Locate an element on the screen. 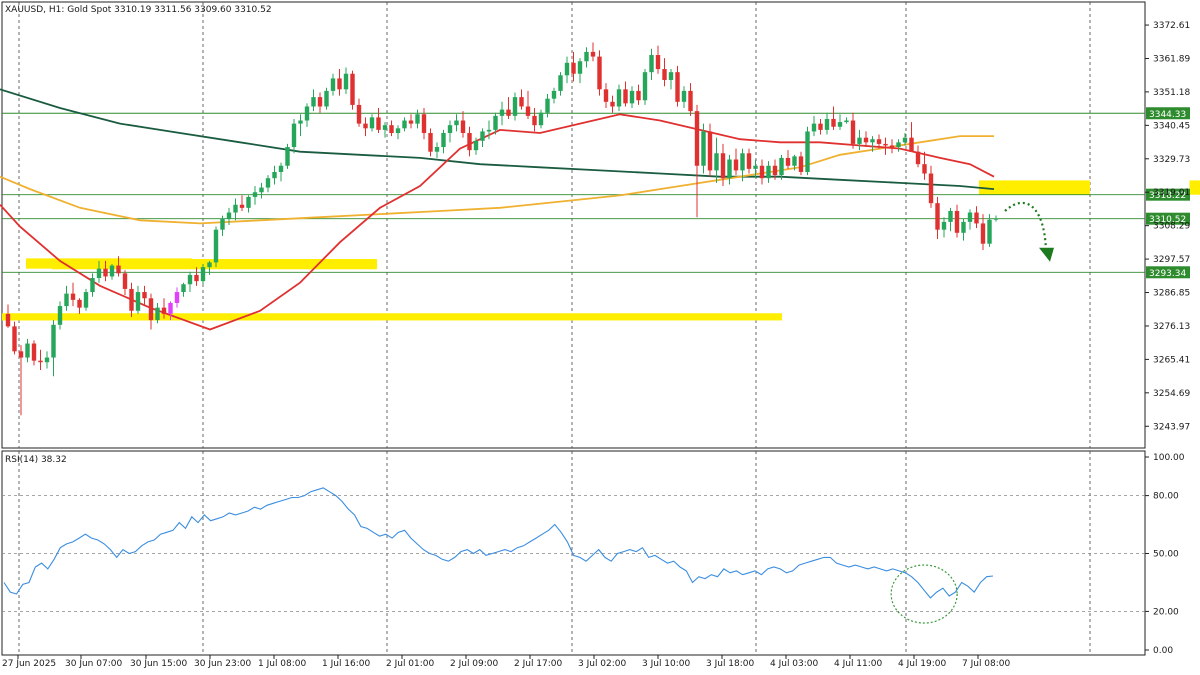  time-tick-label: 3 Jul 02:00 is located at coordinates (602, 664).